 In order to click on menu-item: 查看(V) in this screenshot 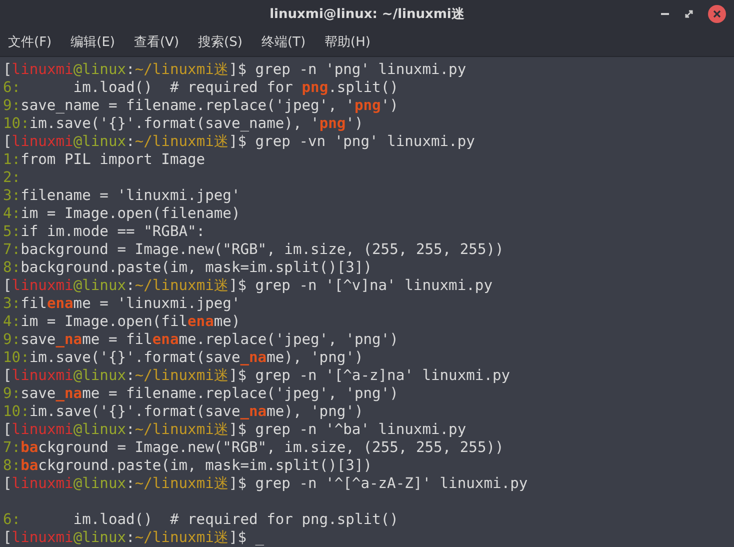, I will do `click(157, 41)`.